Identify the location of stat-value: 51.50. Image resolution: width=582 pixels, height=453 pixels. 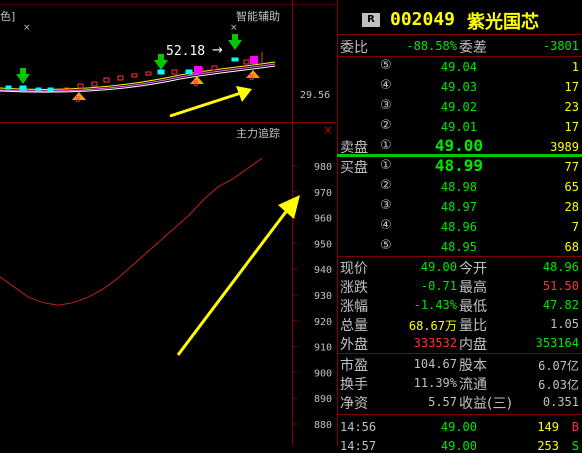
(560, 286).